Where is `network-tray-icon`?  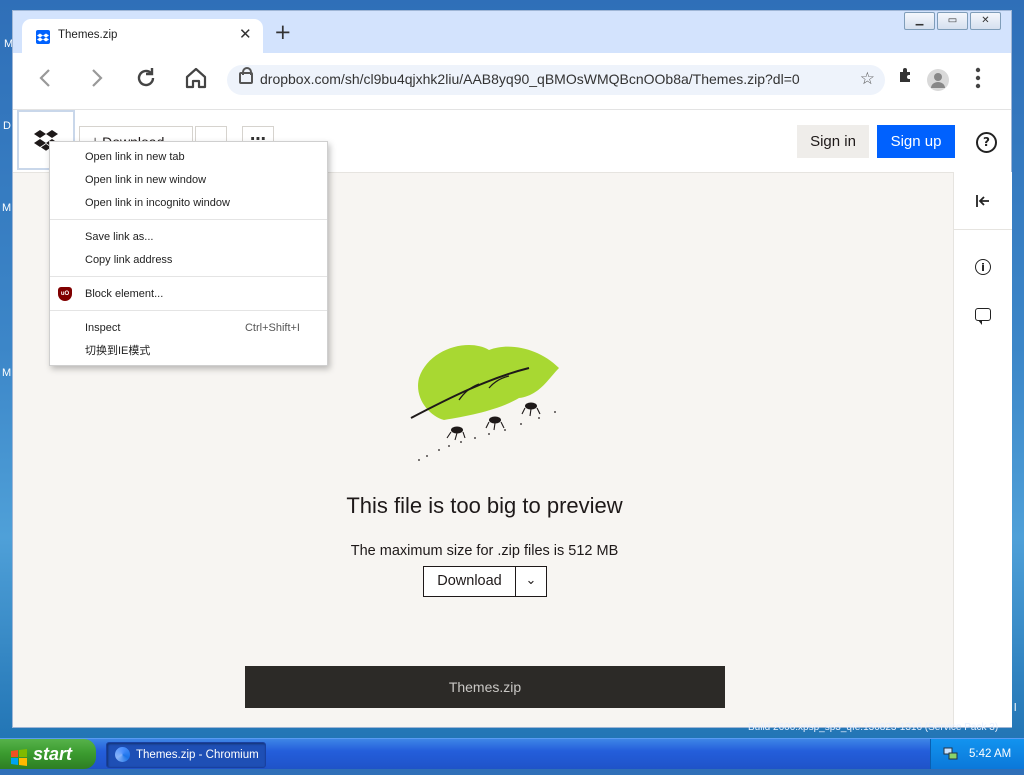 network-tray-icon is located at coordinates (950, 753).